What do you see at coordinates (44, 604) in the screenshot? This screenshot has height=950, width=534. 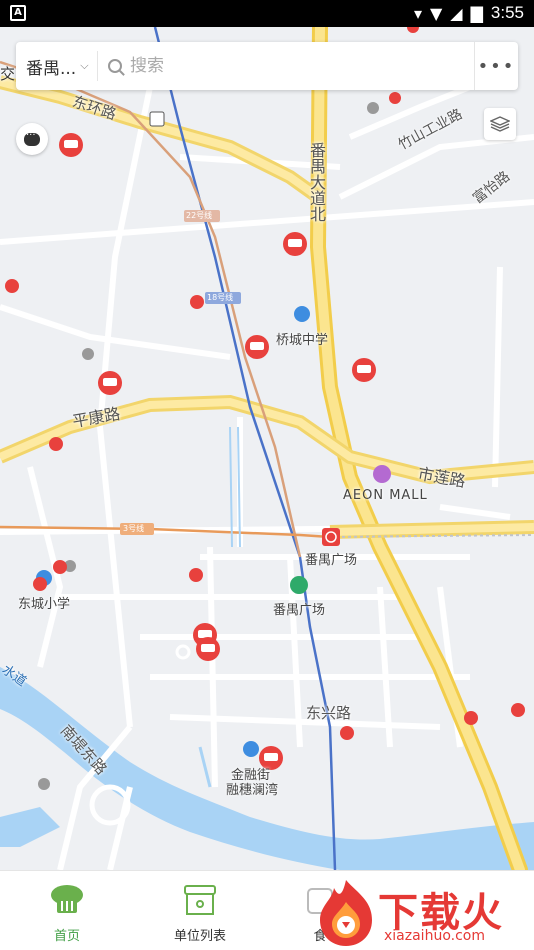 I see `label-dongcheng-school: 东城小学` at bounding box center [44, 604].